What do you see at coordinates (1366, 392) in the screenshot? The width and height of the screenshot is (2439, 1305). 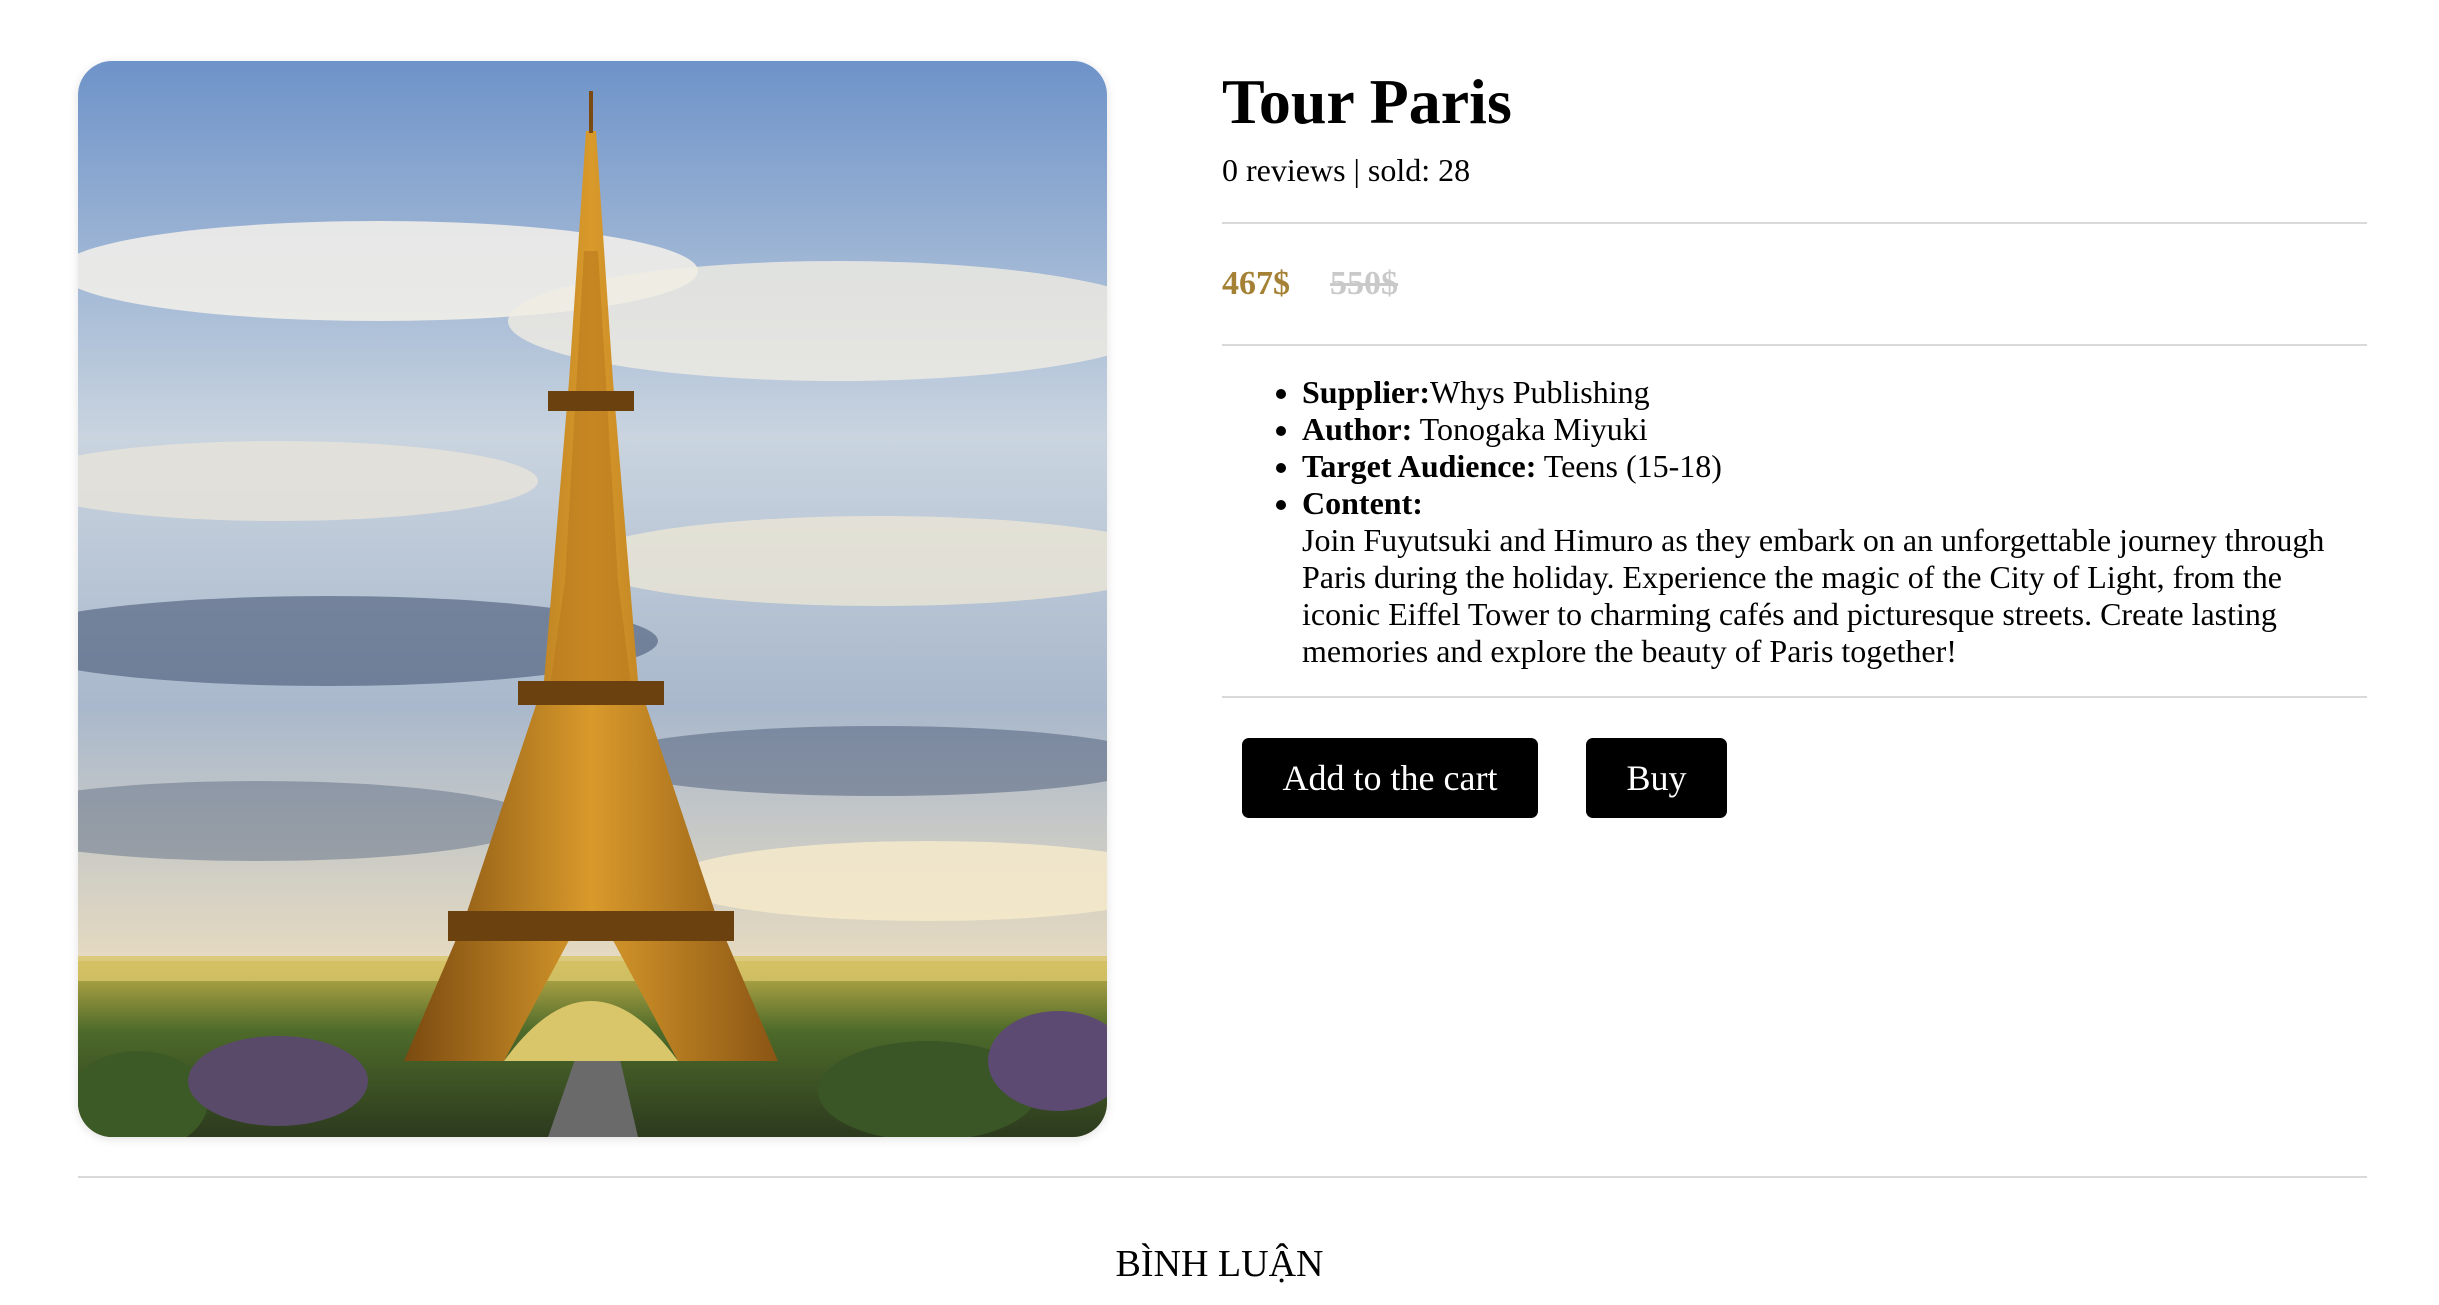 I see `detail-label: Supplier:` at bounding box center [1366, 392].